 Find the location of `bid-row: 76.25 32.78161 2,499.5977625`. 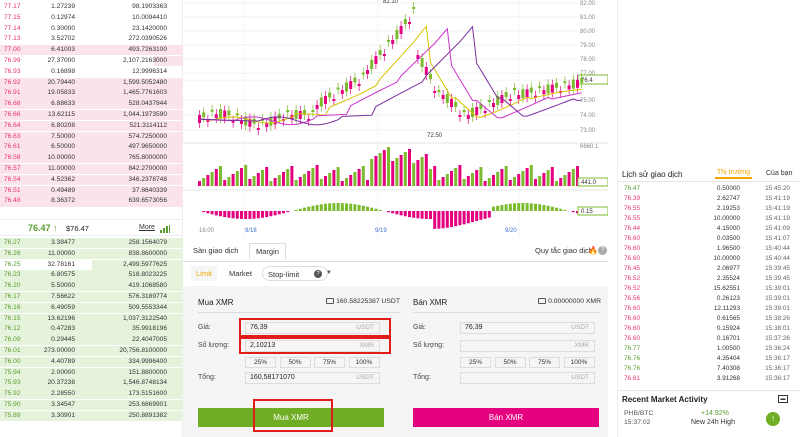

bid-row: 76.25 32.78161 2,499.5977625 is located at coordinates (91, 264).